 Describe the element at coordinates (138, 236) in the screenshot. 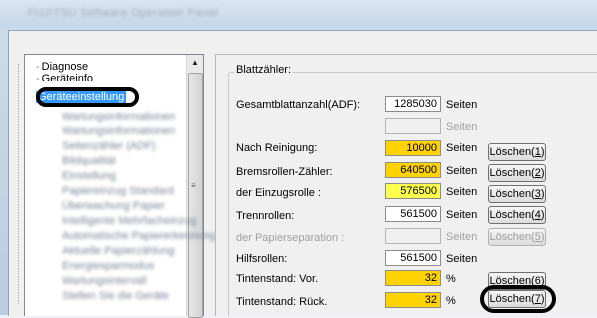

I see `tree-subitem: Automatische Papiererkennung` at that location.